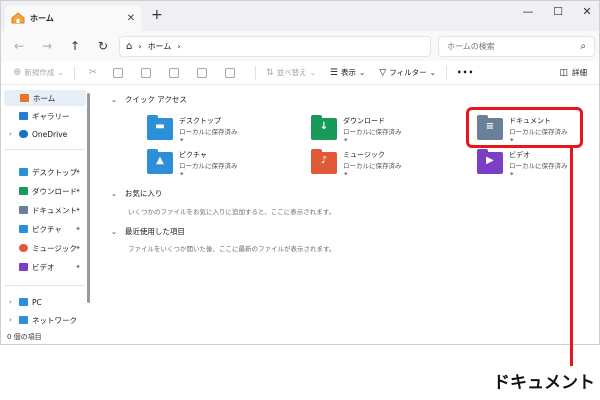 This screenshot has width=600, height=400. Describe the element at coordinates (528, 11) in the screenshot. I see `minimize-button: —` at that location.